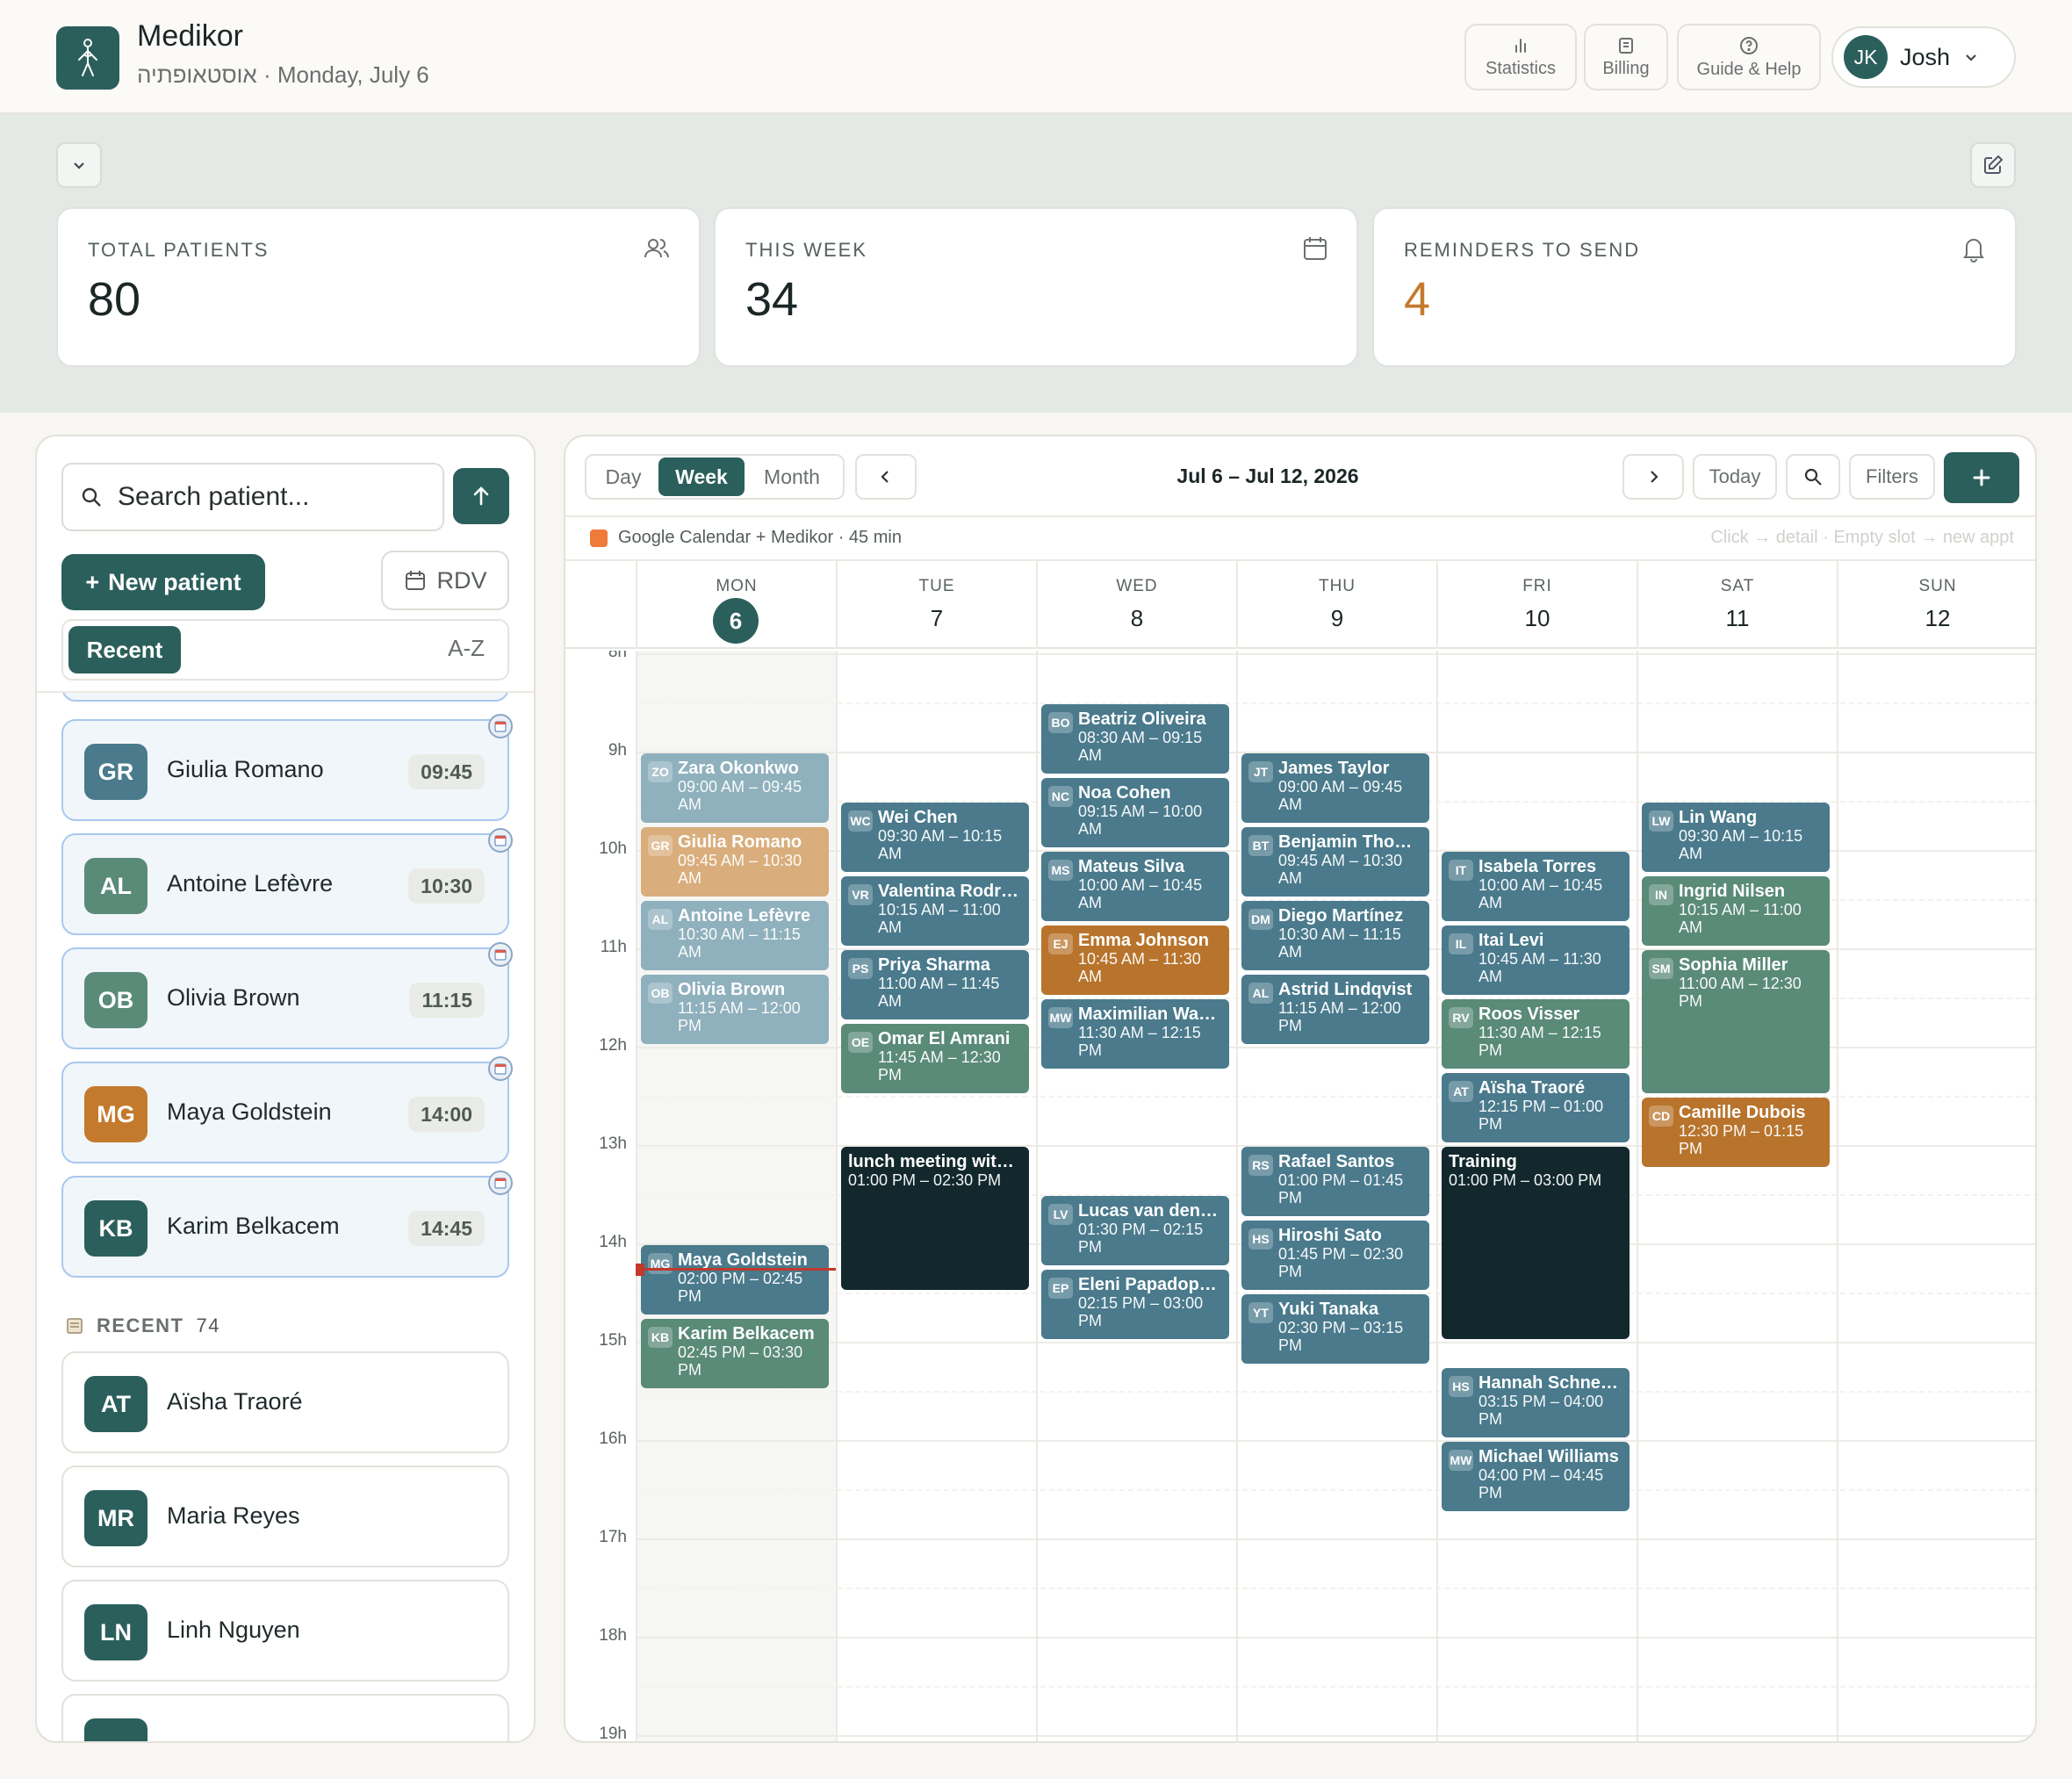 This screenshot has height=1779, width=2072. I want to click on calendar-search-button, so click(1813, 477).